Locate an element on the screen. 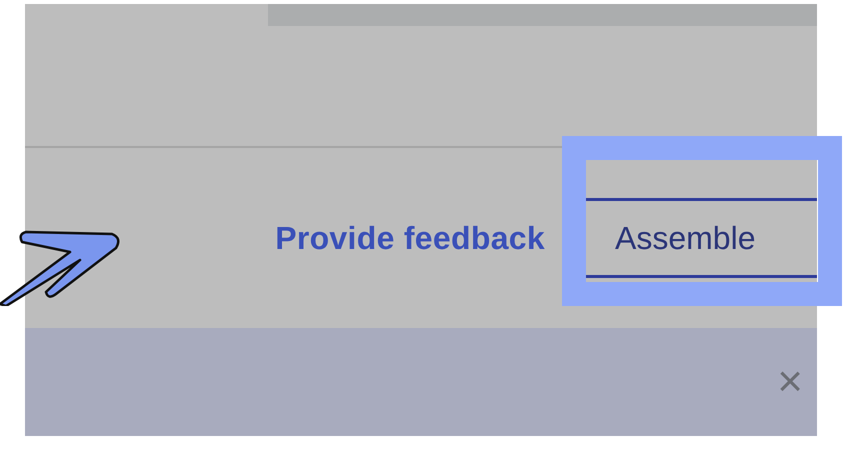  assemble-button: Assemble is located at coordinates (701, 238).